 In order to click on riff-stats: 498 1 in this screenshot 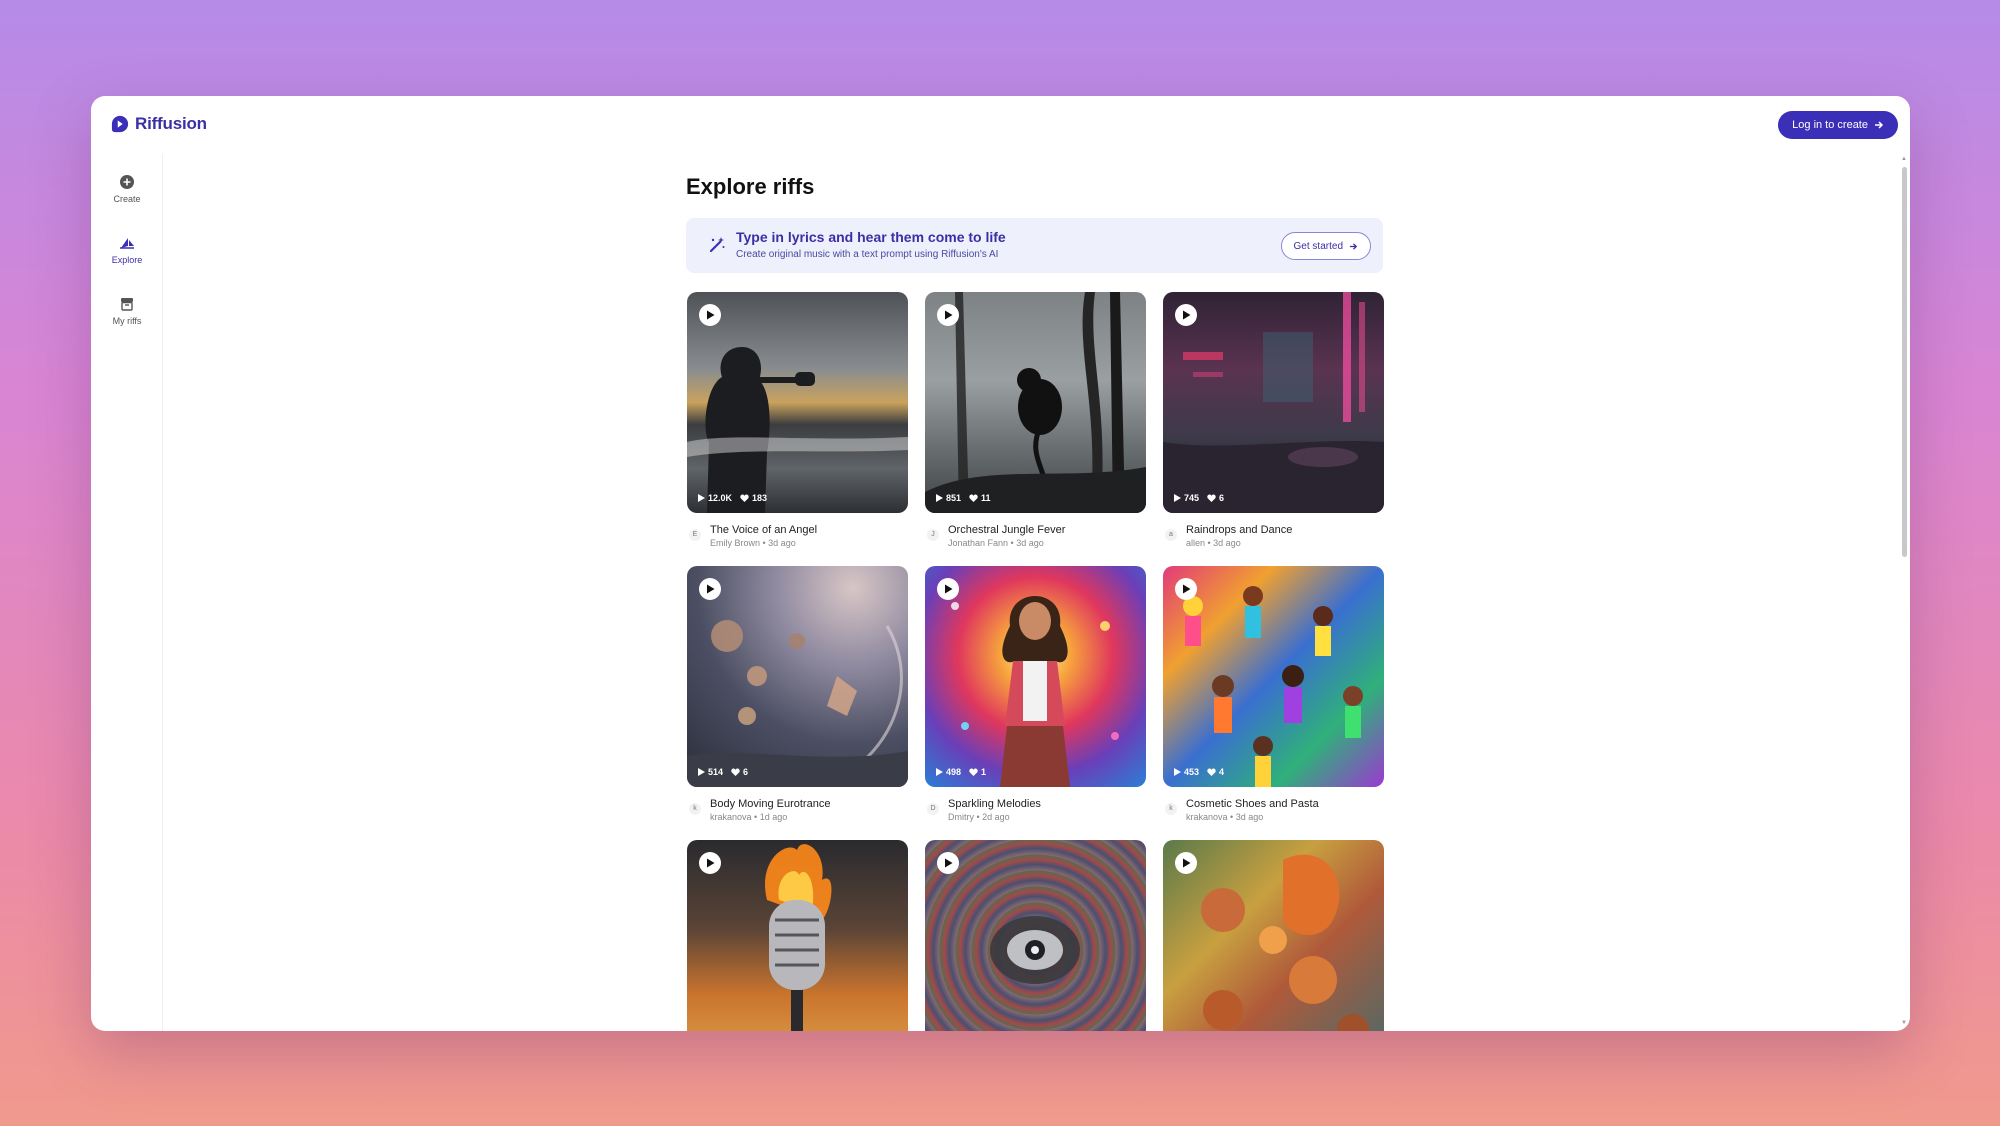, I will do `click(961, 772)`.